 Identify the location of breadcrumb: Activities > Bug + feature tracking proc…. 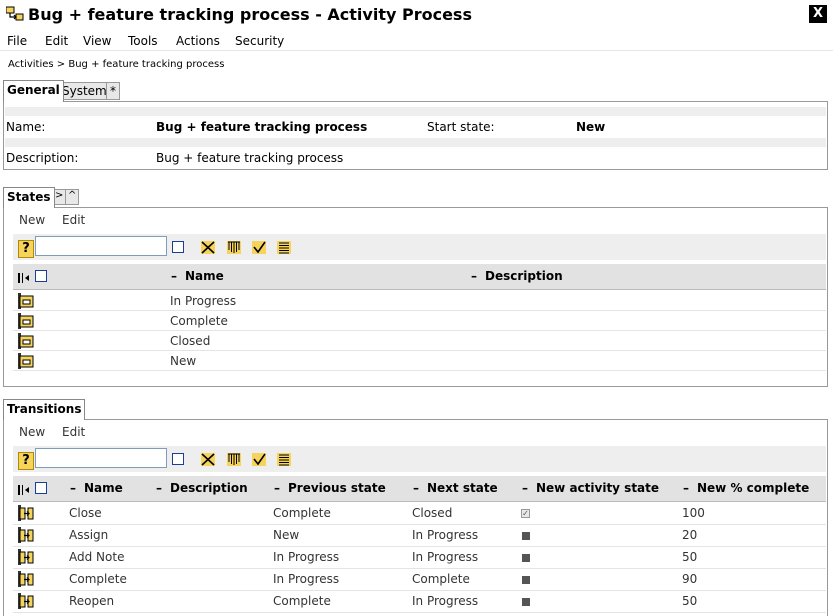
(116, 64).